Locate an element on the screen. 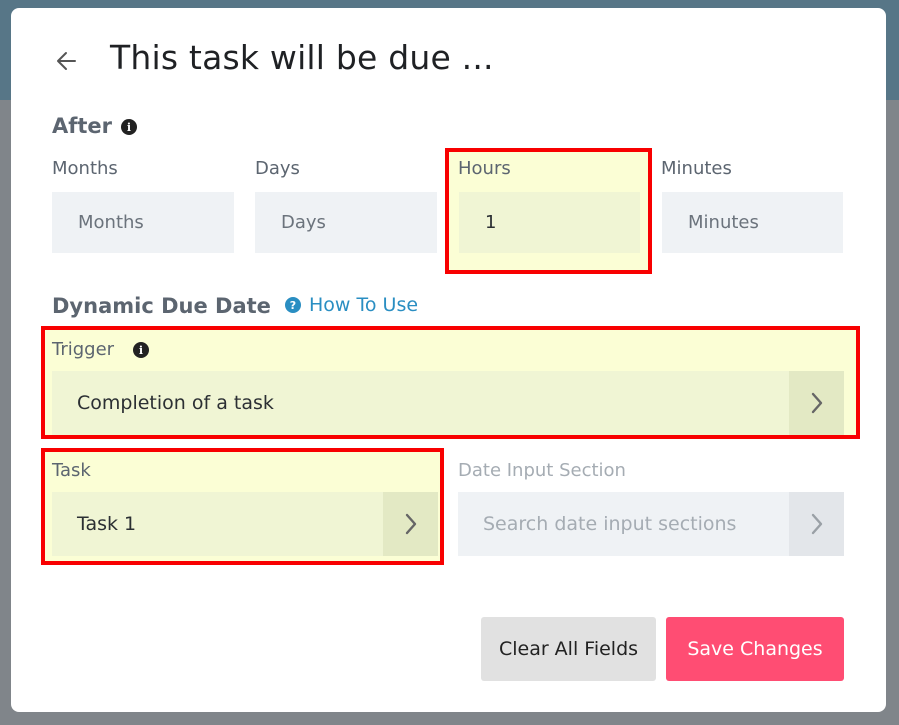 This screenshot has height=725, width=899. how-to-use-link: ? How To Use is located at coordinates (351, 305).